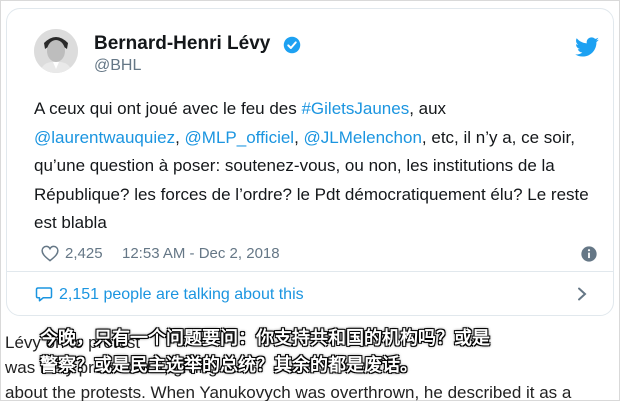  Describe the element at coordinates (56, 51) in the screenshot. I see `avatar` at that location.